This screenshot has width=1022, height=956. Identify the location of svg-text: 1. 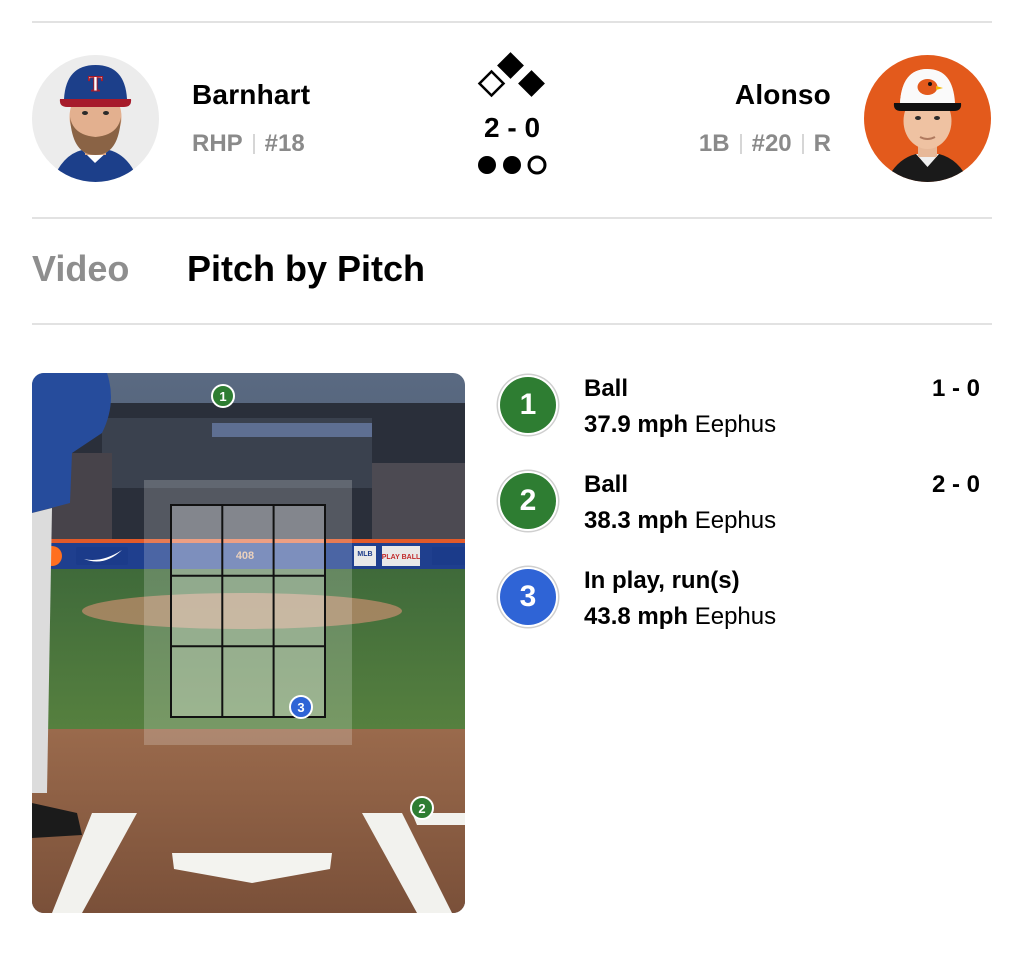
(222, 396).